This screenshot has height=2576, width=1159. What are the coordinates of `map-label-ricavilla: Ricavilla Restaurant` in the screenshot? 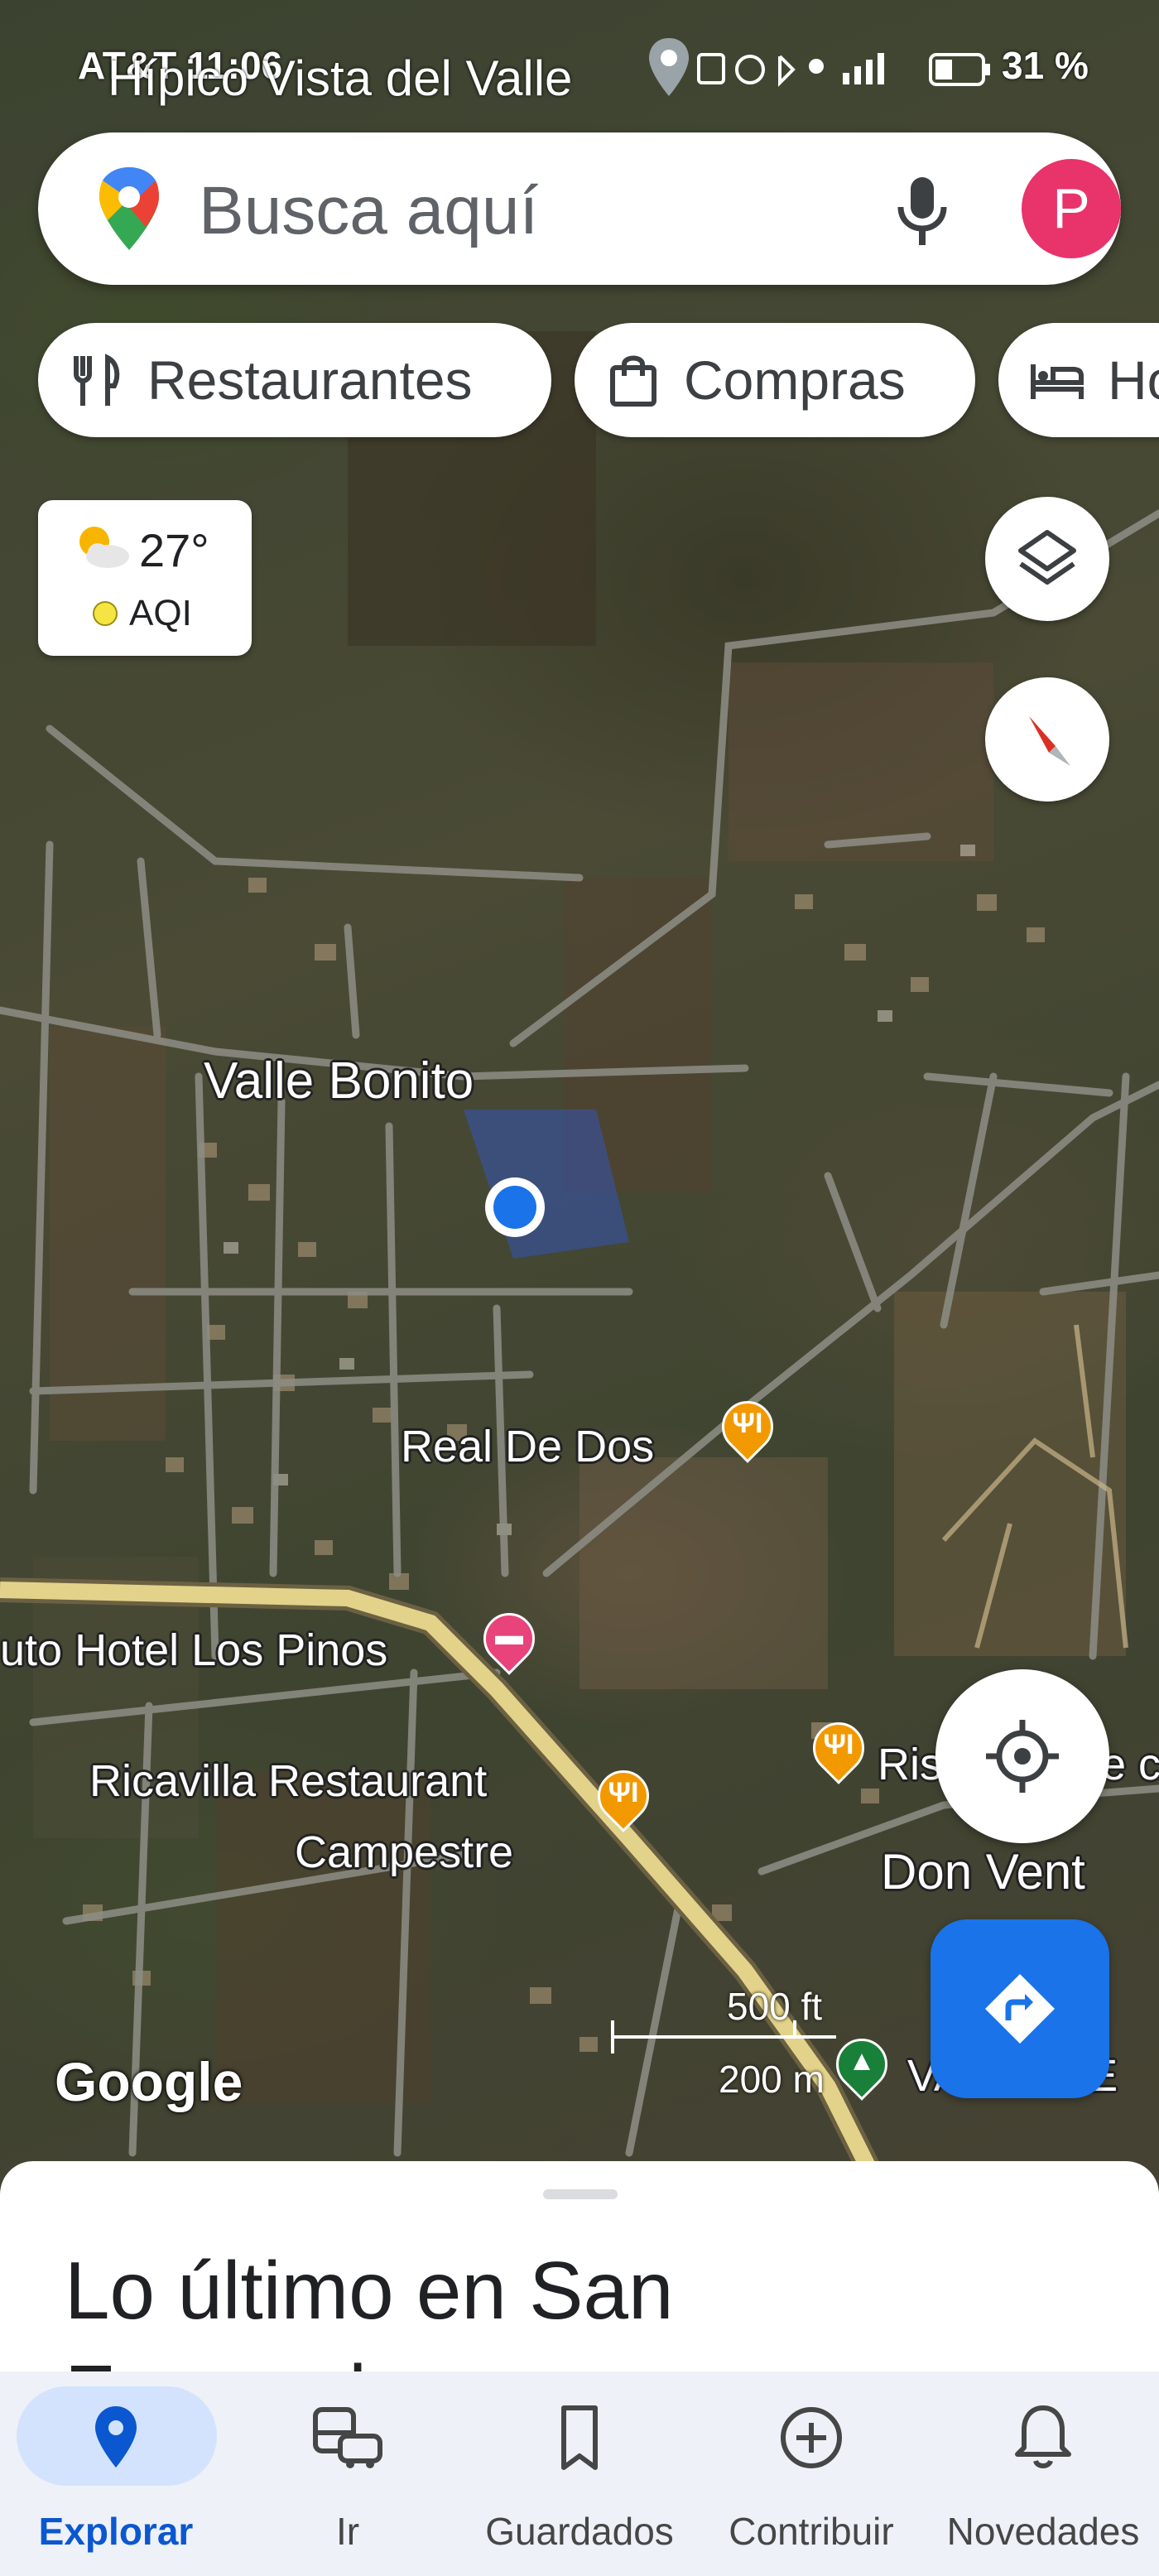 It's located at (288, 1781).